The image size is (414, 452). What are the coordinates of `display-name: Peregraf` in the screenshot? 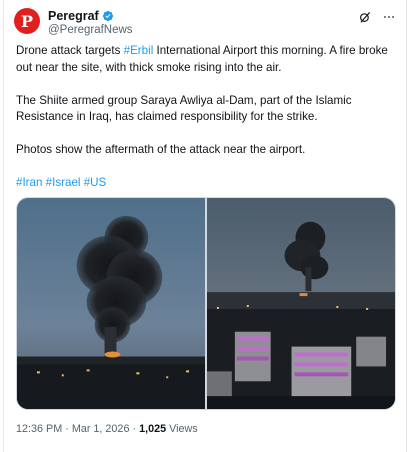 It's located at (73, 16).